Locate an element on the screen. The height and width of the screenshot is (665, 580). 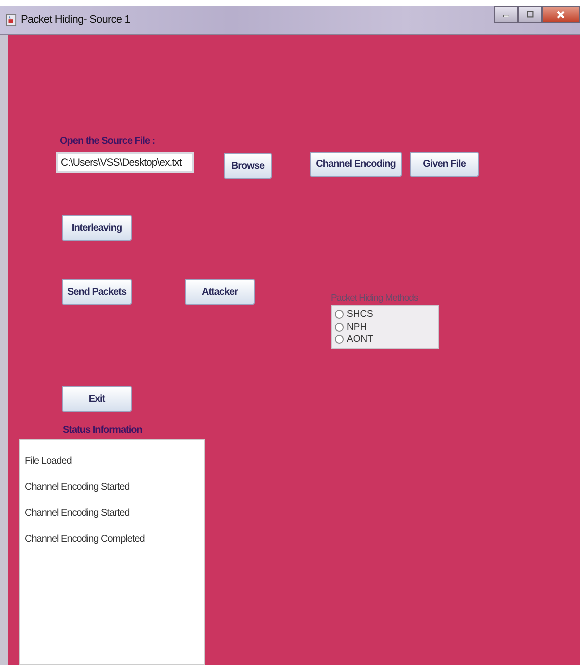
radio-option: AONT is located at coordinates (385, 339).